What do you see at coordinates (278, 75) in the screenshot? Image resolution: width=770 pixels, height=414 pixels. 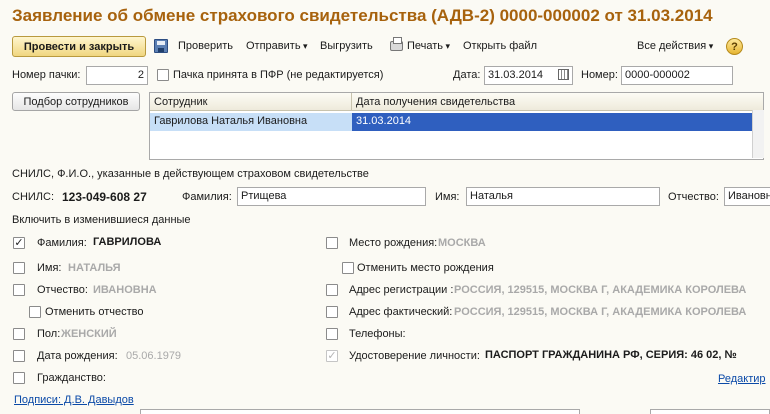 I see `pack-accepted-label: Пачка принята в ПФР (не редактируется)` at bounding box center [278, 75].